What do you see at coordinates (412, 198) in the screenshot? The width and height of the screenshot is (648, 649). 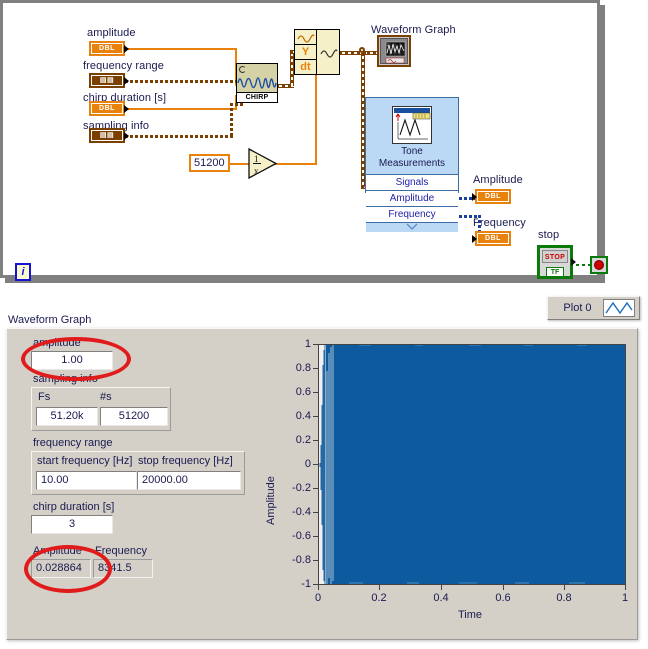 I see `express-row-amplitude: Amplitude` at bounding box center [412, 198].